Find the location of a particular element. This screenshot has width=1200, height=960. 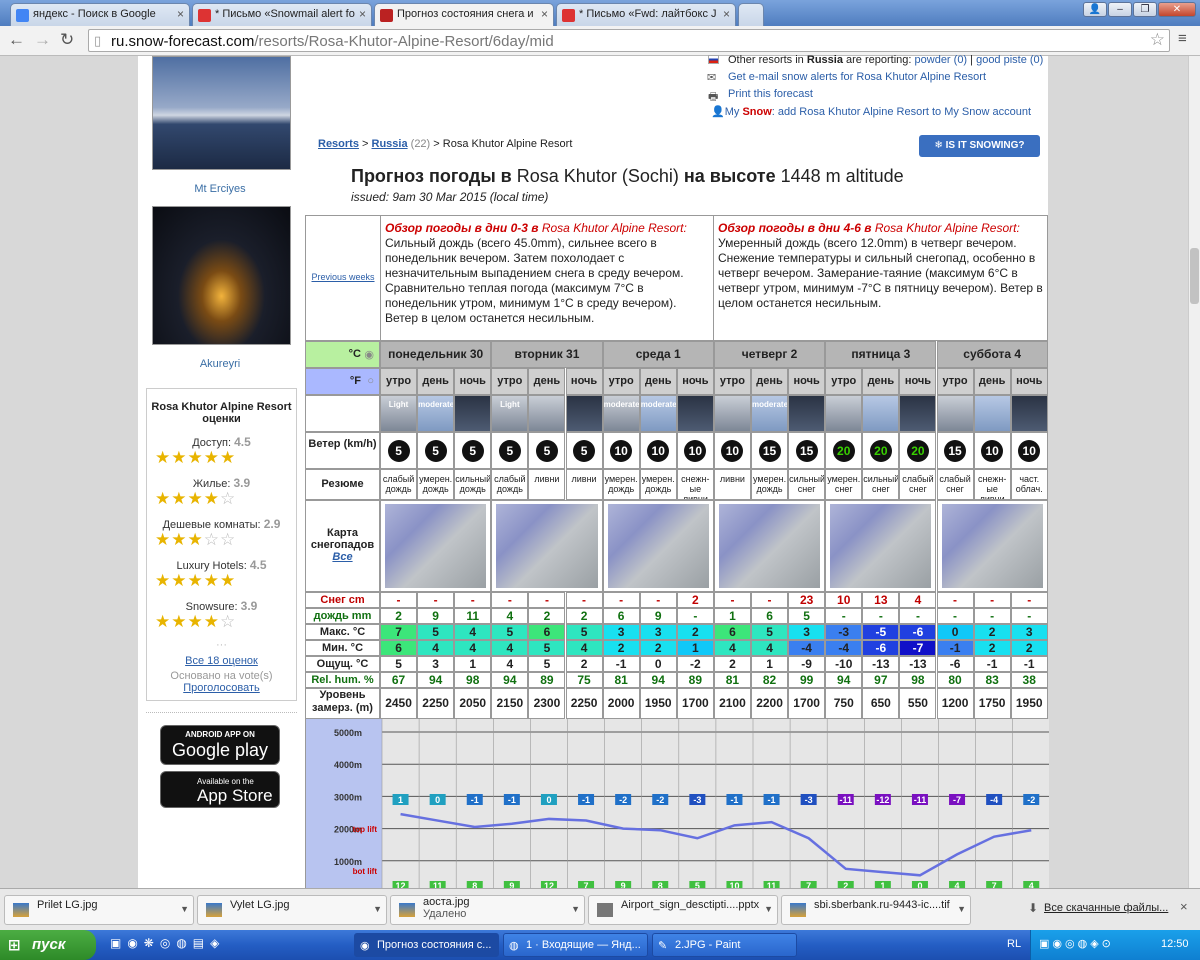

scrollbar is located at coordinates (1194, 472).